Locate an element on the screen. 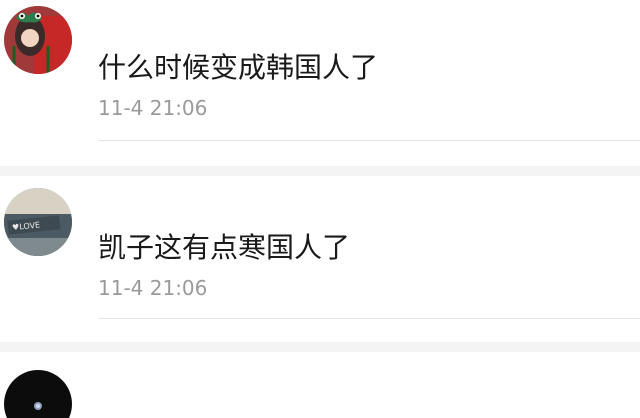 The height and width of the screenshot is (418, 640). comment-text: 凯子这有点寒国人了 is located at coordinates (224, 247).